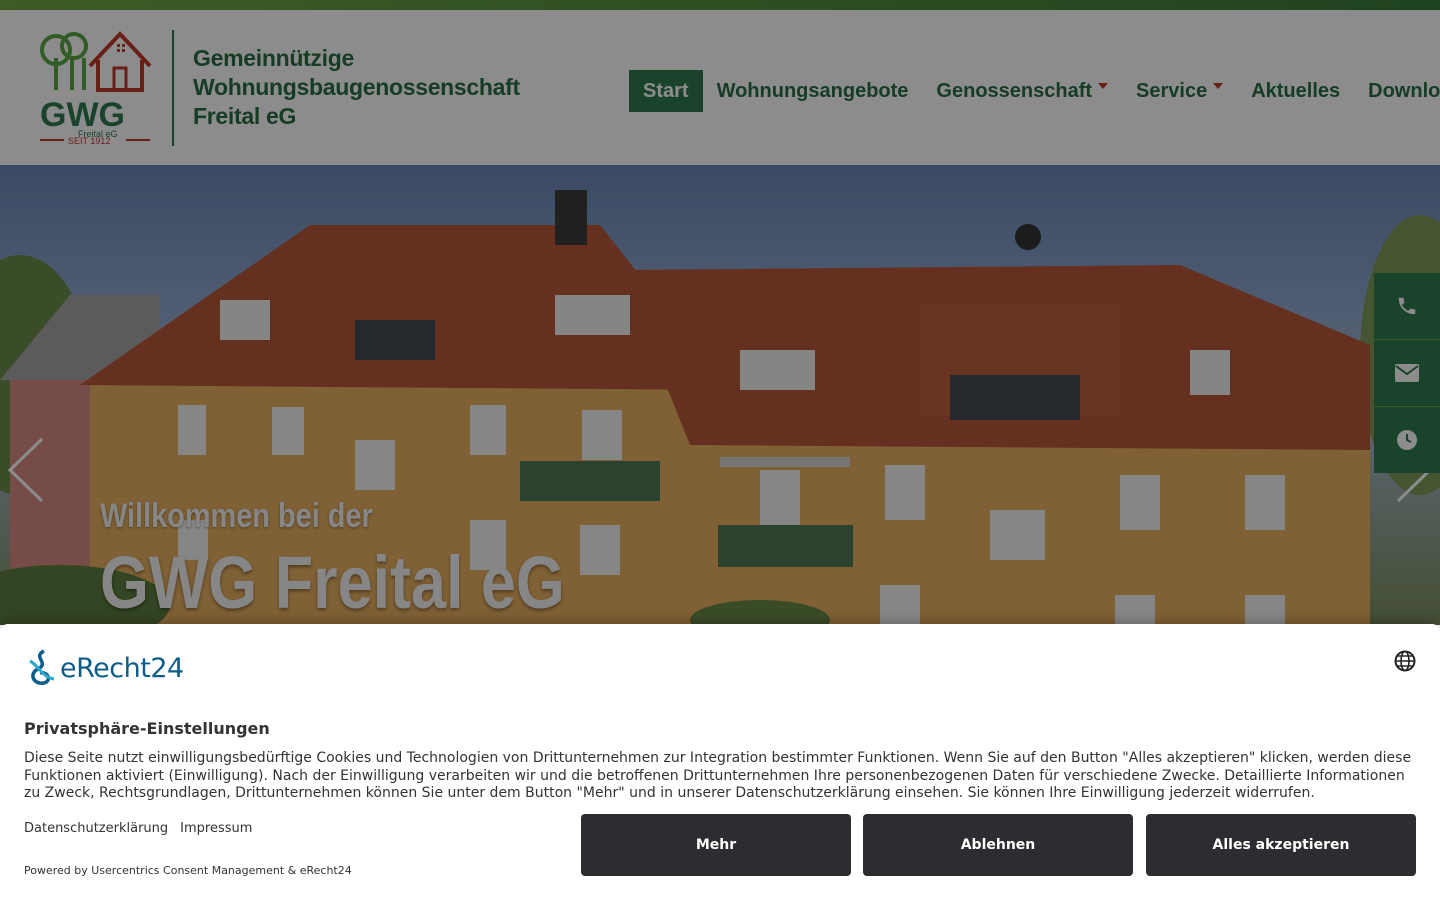 This screenshot has width=1440, height=900. I want to click on consent-links: Datenschutzerklärung Impressum, so click(138, 828).